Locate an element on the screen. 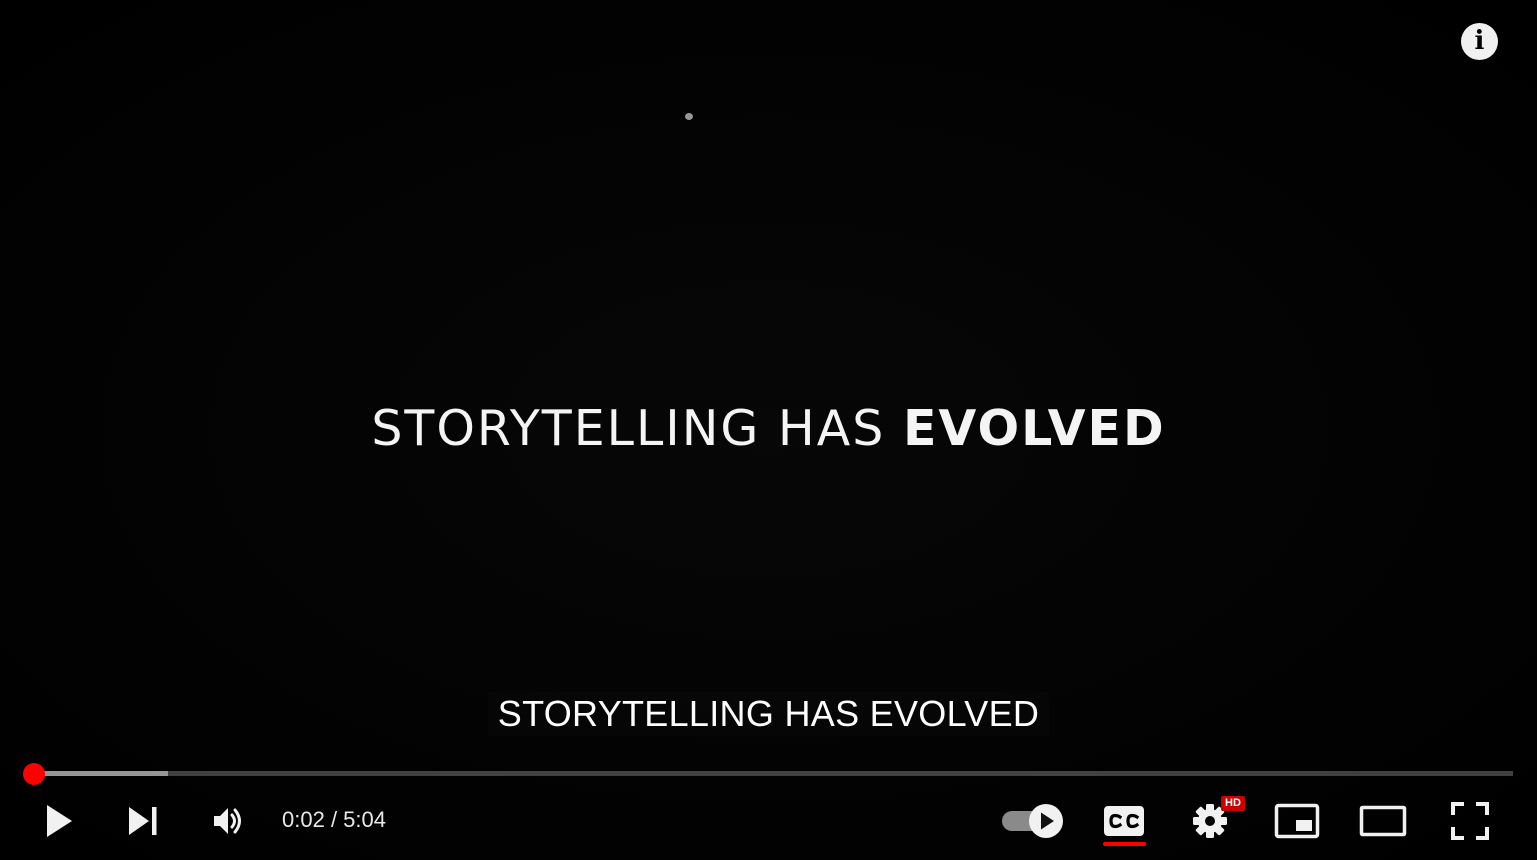  play-button is located at coordinates (59, 821).